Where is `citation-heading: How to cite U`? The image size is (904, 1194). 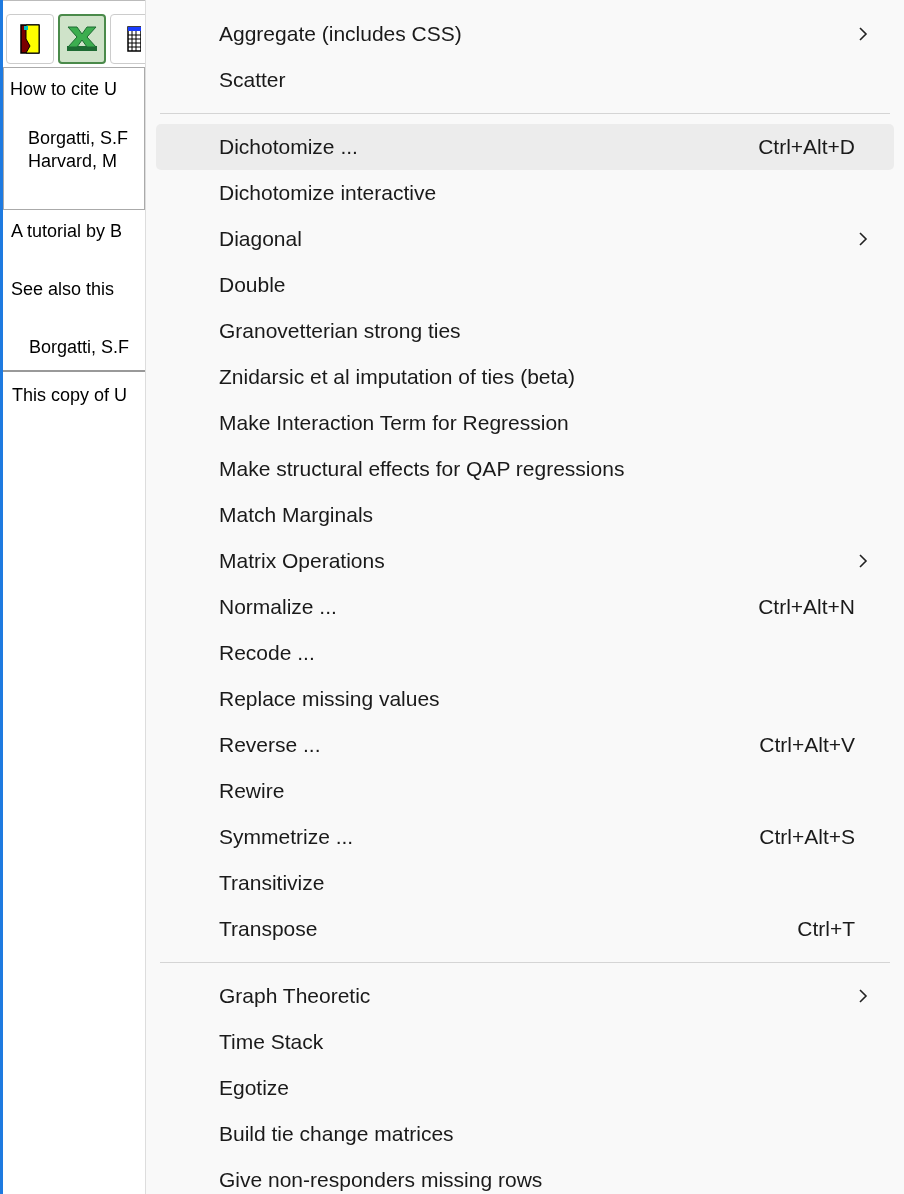 citation-heading: How to cite U is located at coordinates (64, 89).